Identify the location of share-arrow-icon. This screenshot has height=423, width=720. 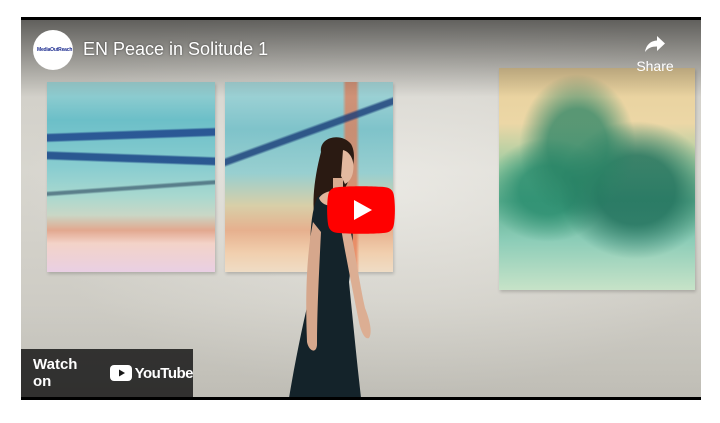
(655, 44).